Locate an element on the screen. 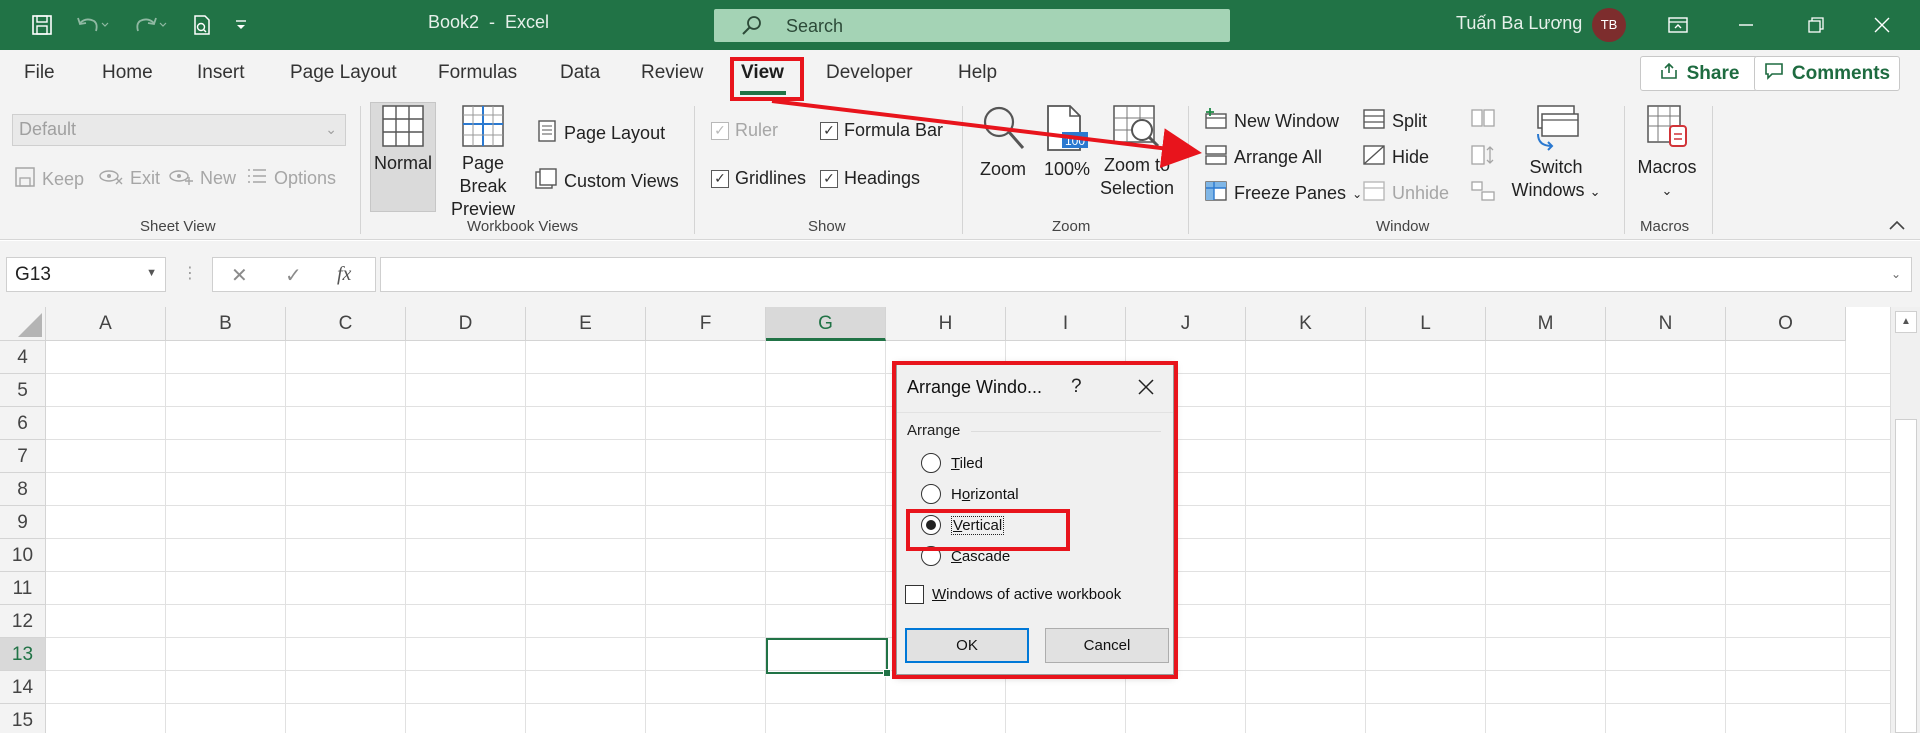  page-layout-view-button: Page Layout is located at coordinates (600, 133).